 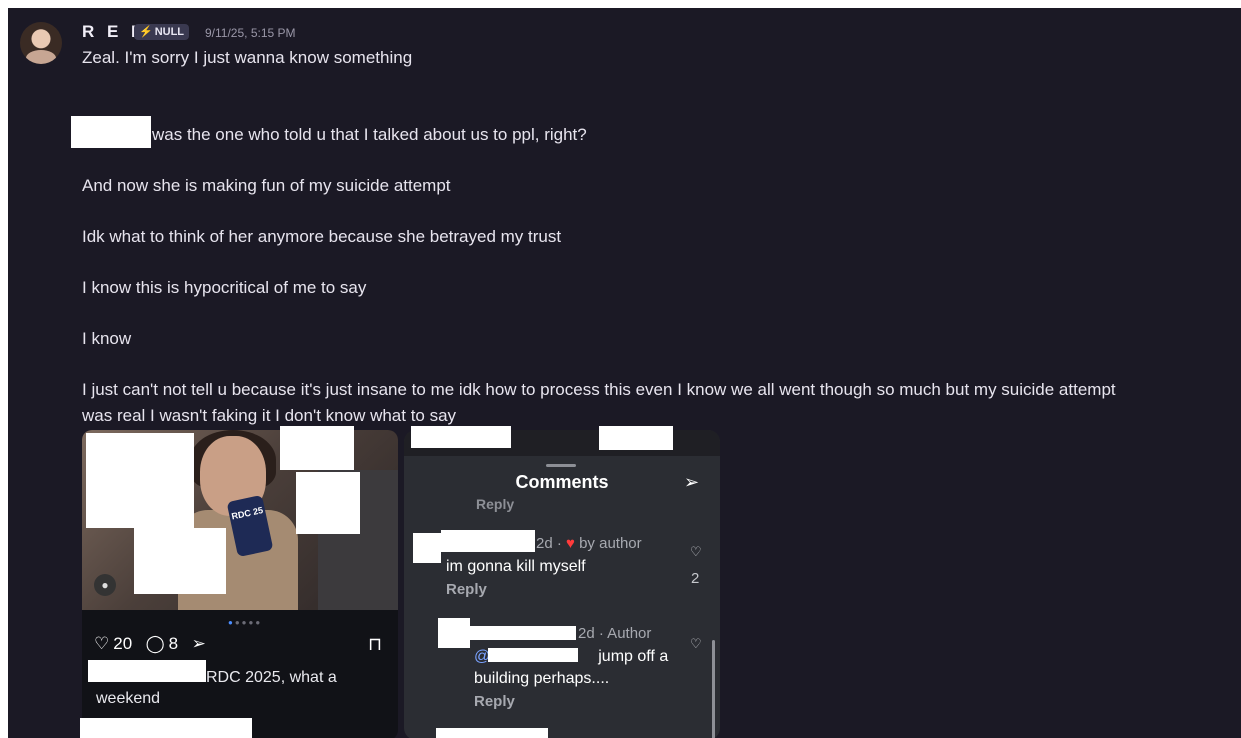 What do you see at coordinates (173, 643) in the screenshot?
I see `comment-count: 8` at bounding box center [173, 643].